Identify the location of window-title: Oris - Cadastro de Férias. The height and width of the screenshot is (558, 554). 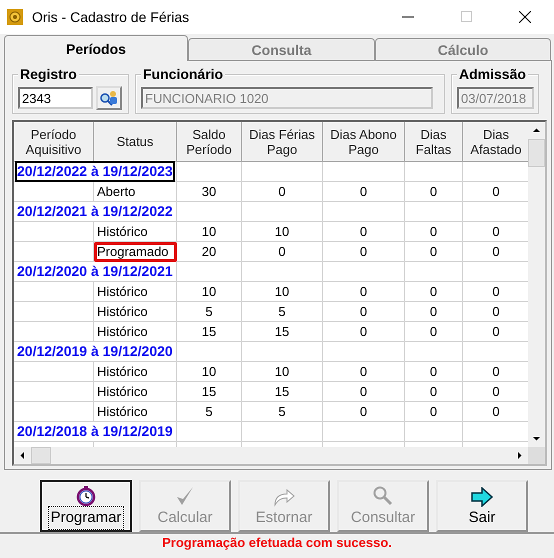
(111, 17).